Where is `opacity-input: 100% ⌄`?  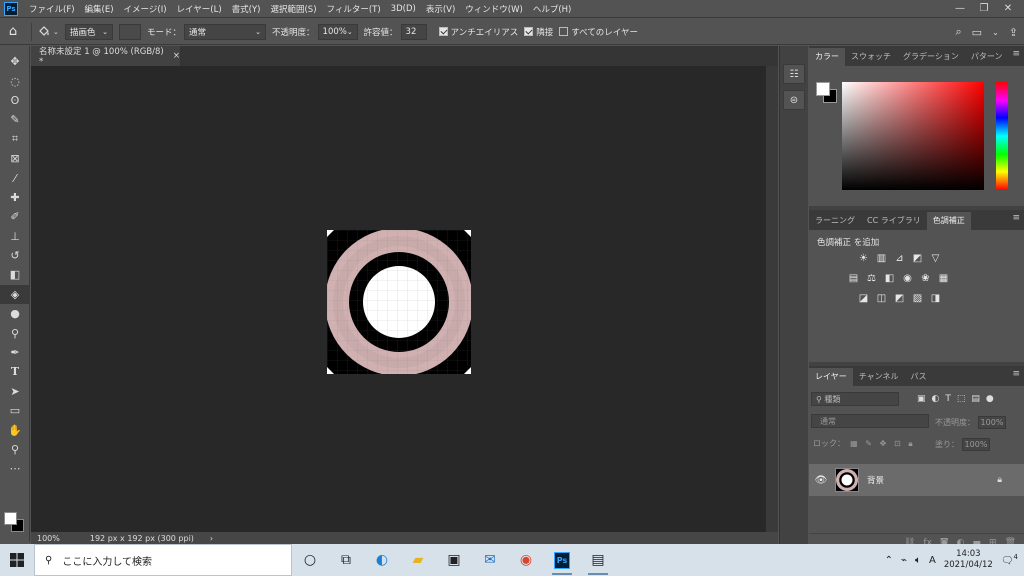 opacity-input: 100% ⌄ is located at coordinates (337, 31).